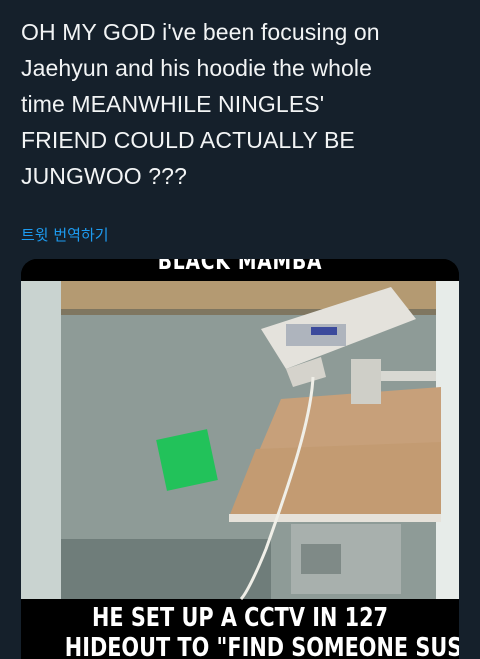 The width and height of the screenshot is (480, 659). I want to click on tweet-text-line: OH MY GOD i've been focusing on, so click(200, 32).